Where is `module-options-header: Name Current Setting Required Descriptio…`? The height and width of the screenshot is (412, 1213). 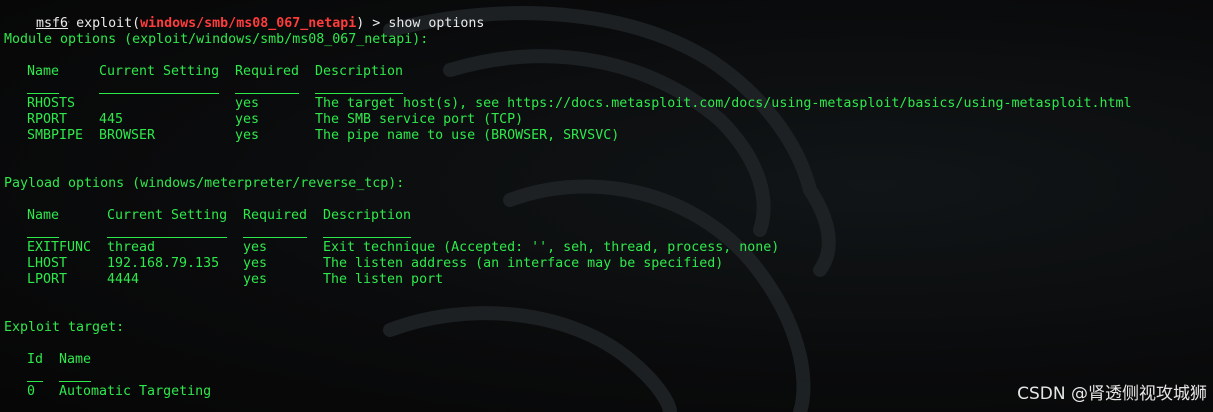 module-options-header: Name Current Setting Required Descriptio… is located at coordinates (215, 71).